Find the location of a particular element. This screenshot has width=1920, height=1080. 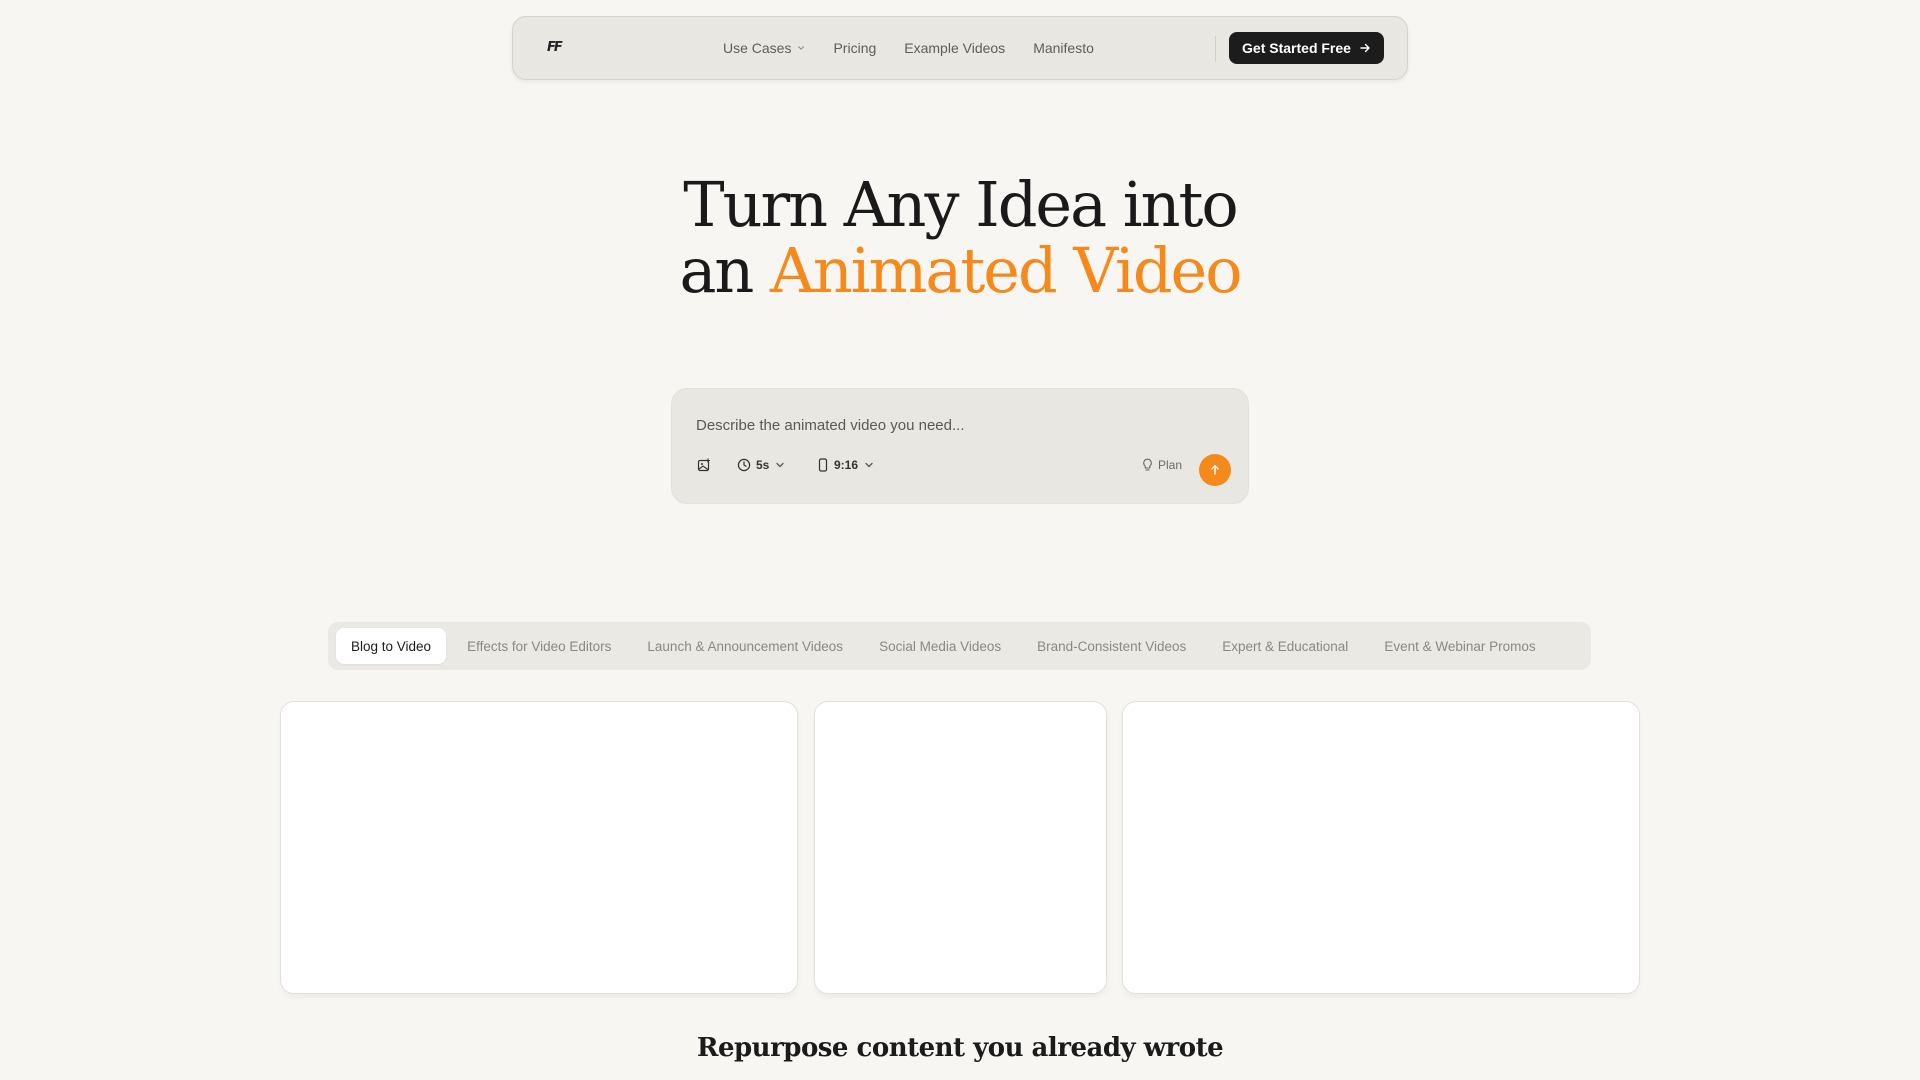

prompt-input is located at coordinates (956, 425).